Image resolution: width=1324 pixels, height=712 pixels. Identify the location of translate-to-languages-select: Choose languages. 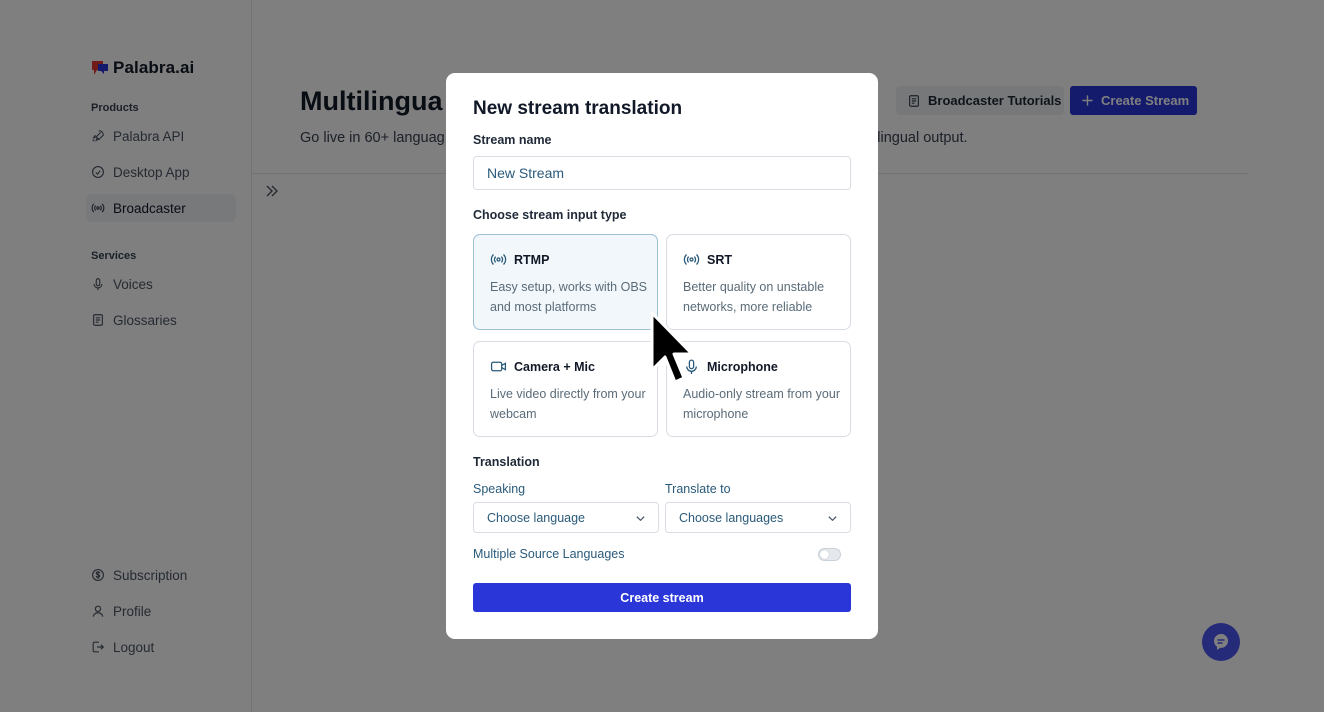
(758, 517).